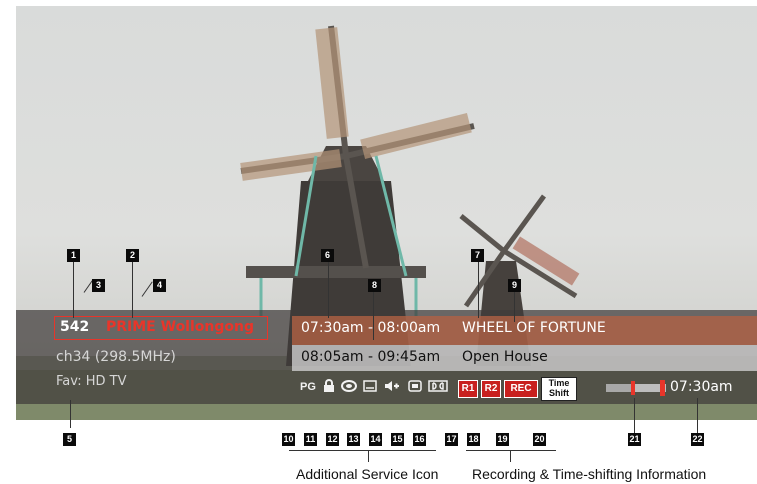  What do you see at coordinates (559, 393) in the screenshot?
I see `timeshift-label-bottom: Shift` at bounding box center [559, 393].